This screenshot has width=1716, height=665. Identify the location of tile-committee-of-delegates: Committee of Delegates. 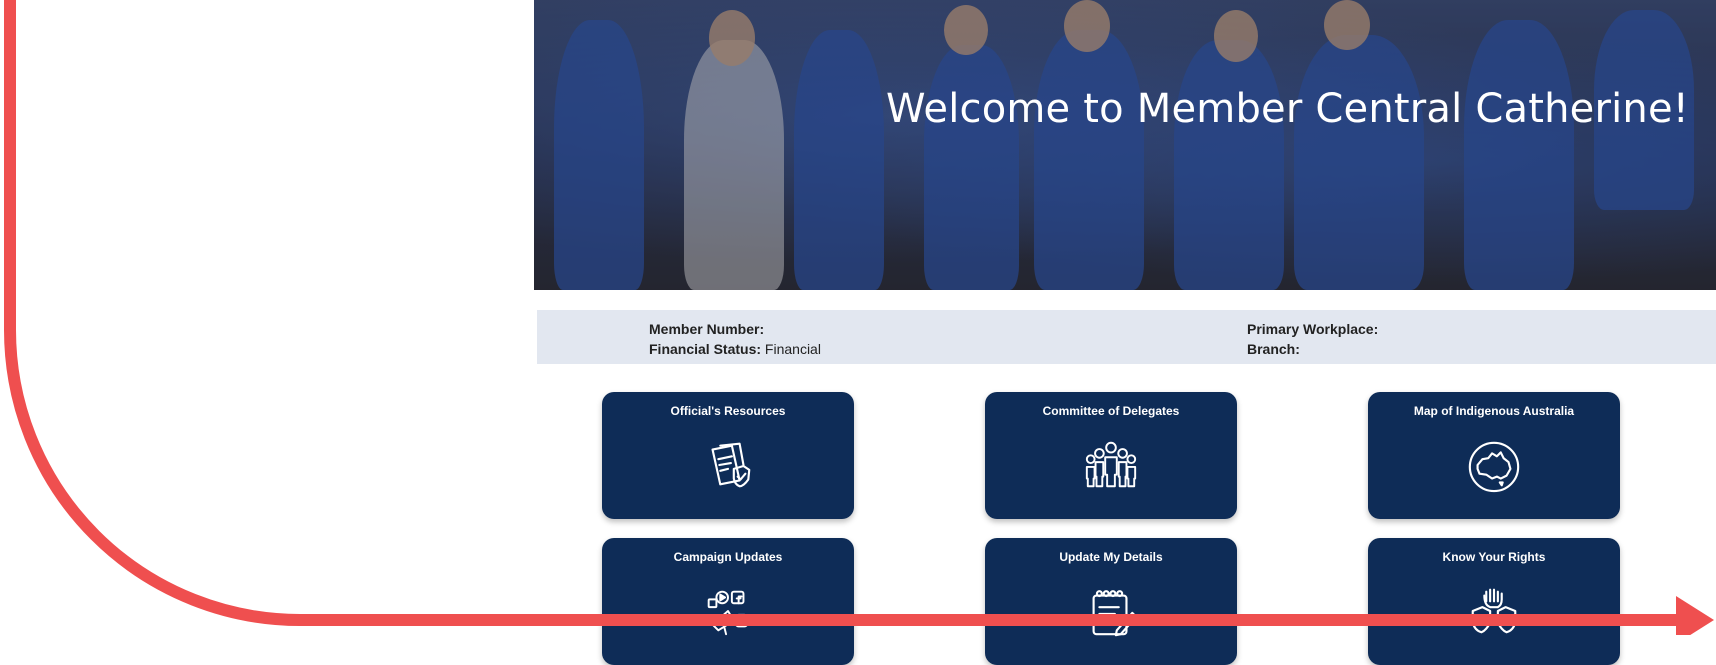
(1111, 455).